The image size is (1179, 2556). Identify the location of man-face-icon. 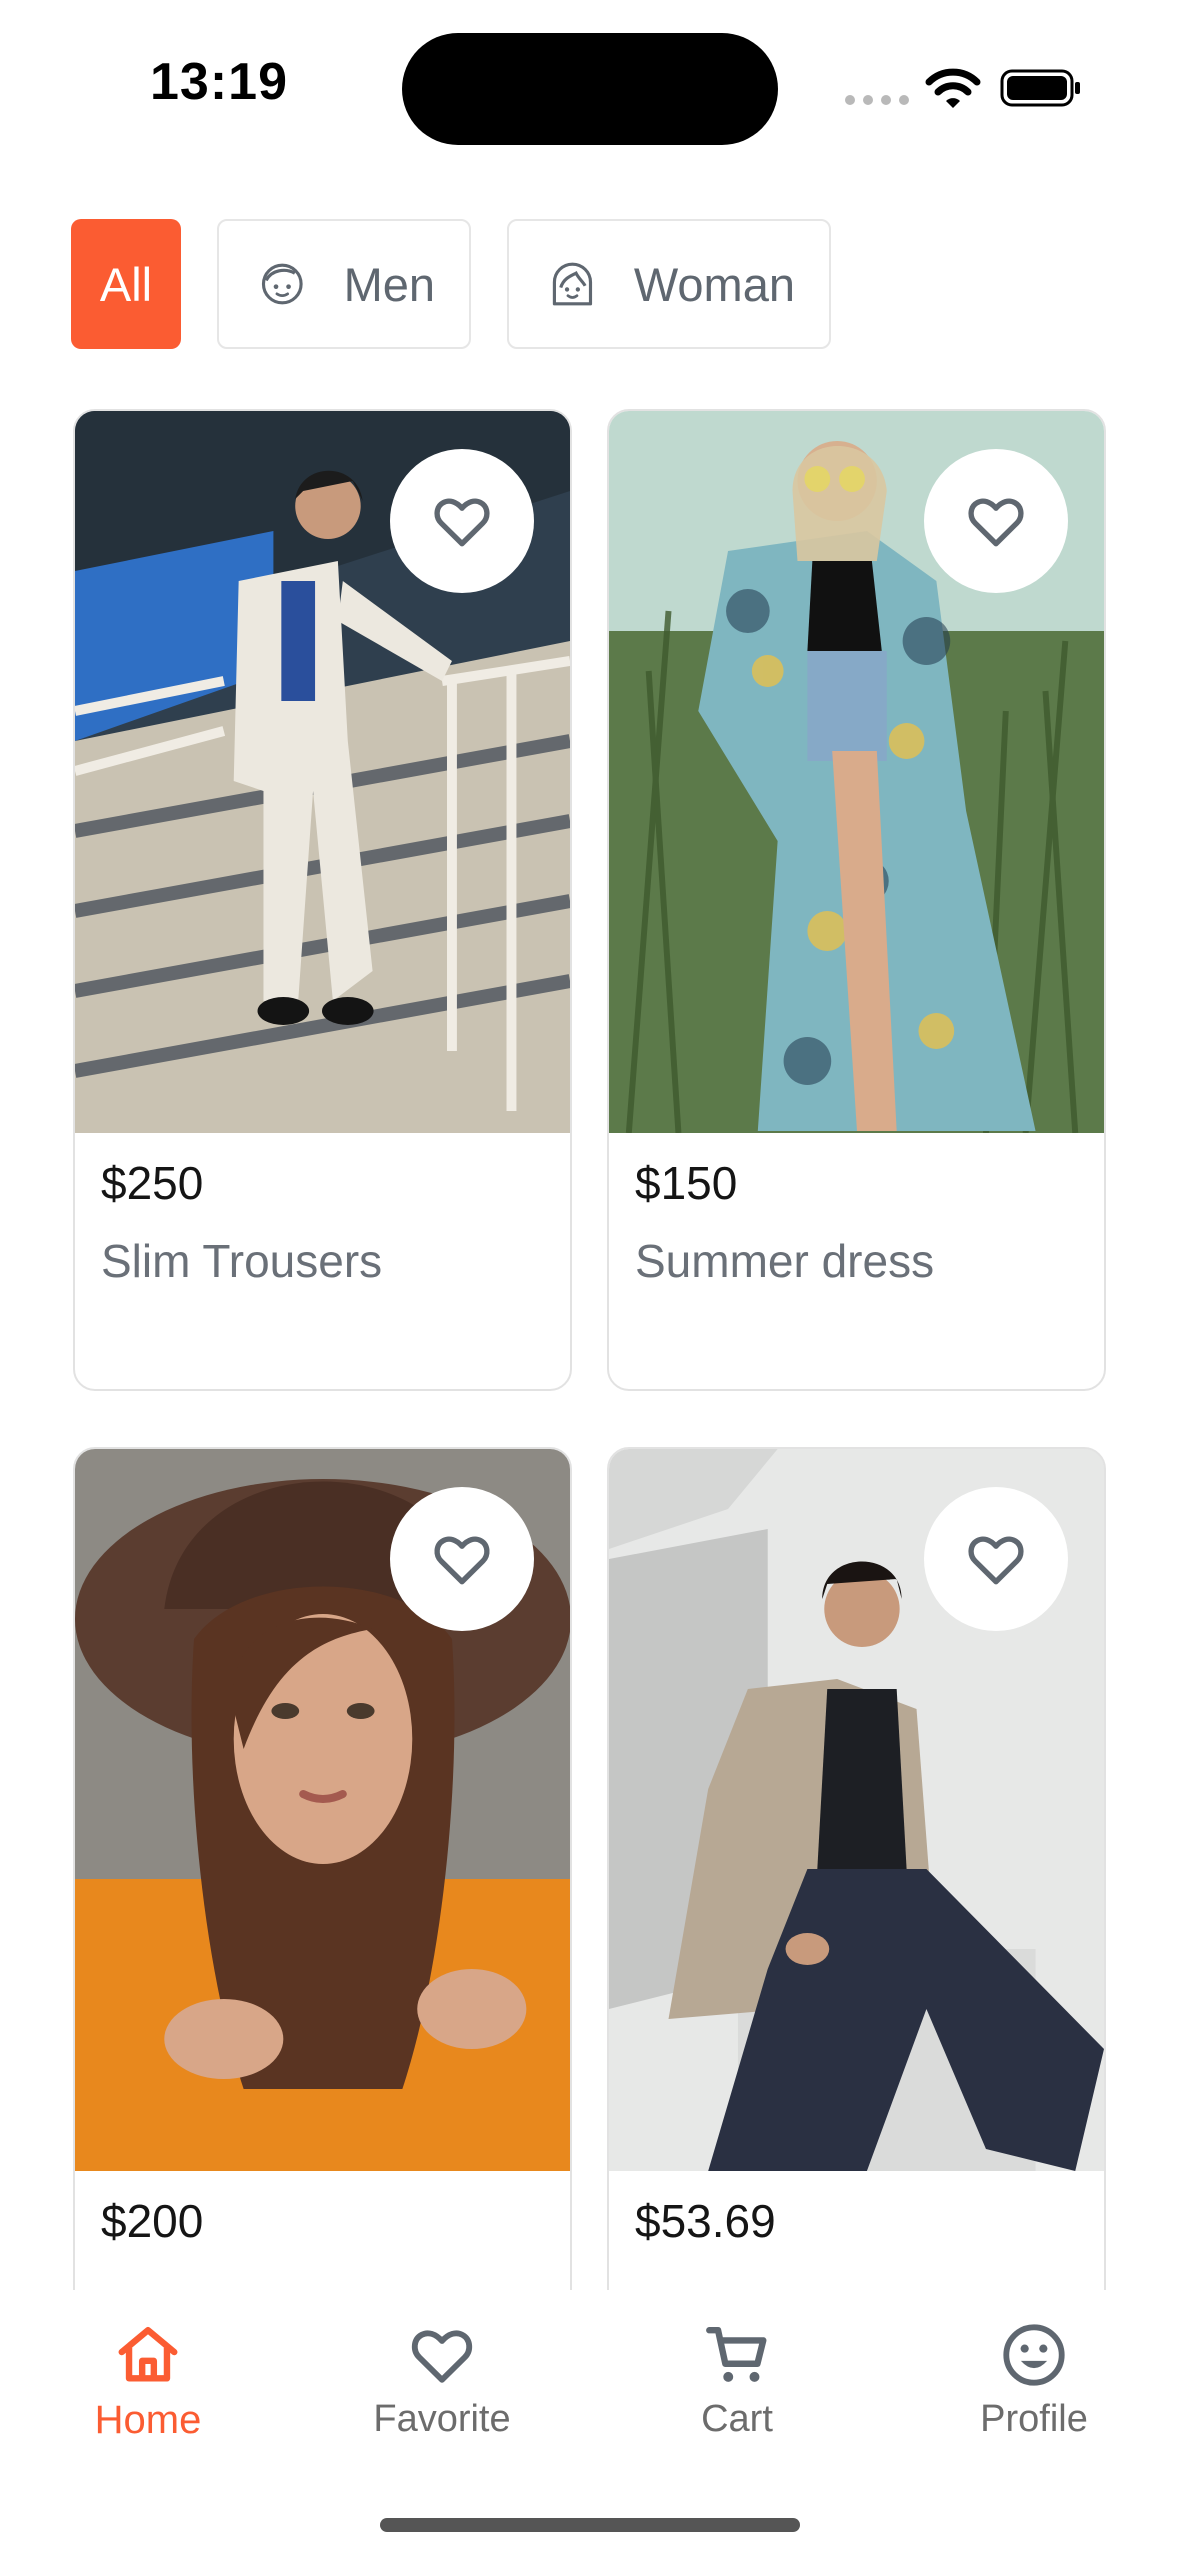
(282, 284).